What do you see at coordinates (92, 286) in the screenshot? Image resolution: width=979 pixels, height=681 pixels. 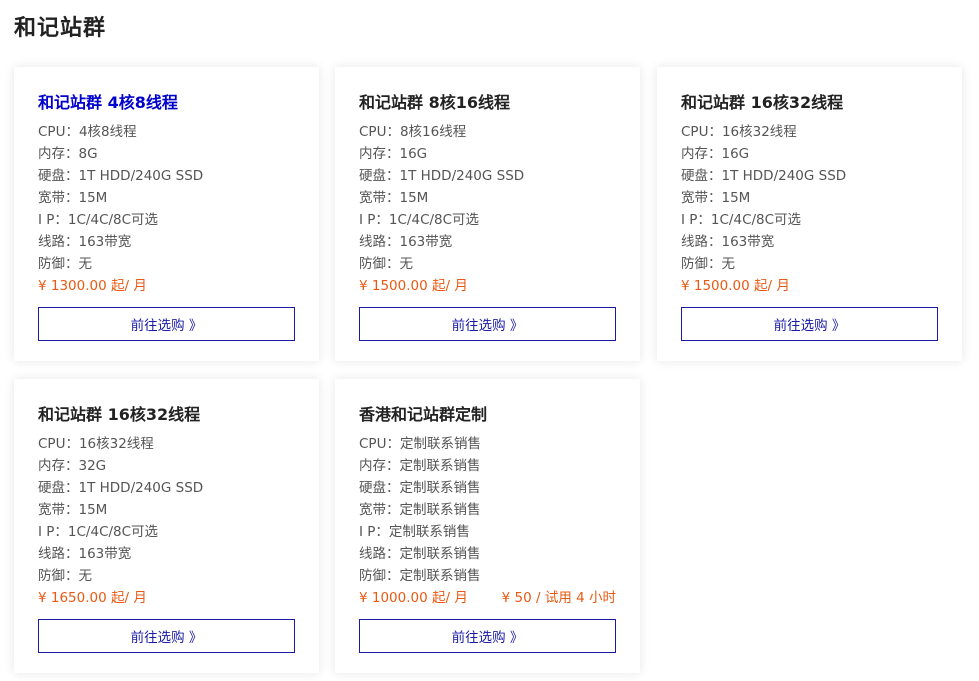 I see `price: ¥ 1300.00 起/ 月` at bounding box center [92, 286].